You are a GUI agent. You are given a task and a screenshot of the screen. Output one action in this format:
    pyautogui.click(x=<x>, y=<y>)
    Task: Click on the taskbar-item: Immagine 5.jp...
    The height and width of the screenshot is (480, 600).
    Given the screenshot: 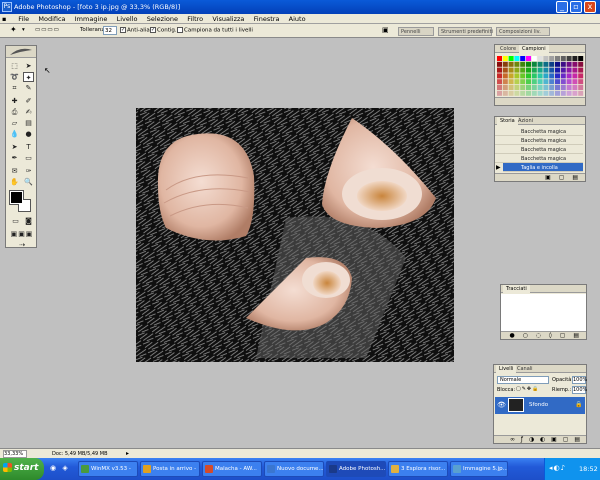 What is the action you would take?
    pyautogui.click(x=479, y=469)
    